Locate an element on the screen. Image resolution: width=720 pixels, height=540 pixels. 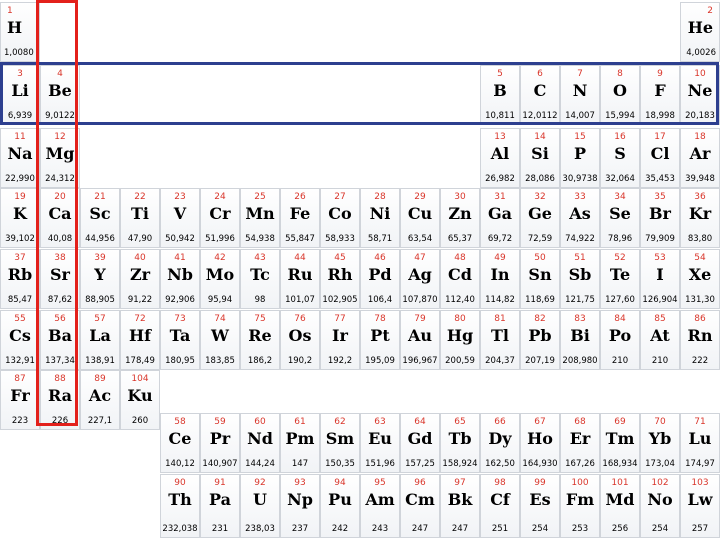
atomic-number: 97 is located at coordinates (460, 483).